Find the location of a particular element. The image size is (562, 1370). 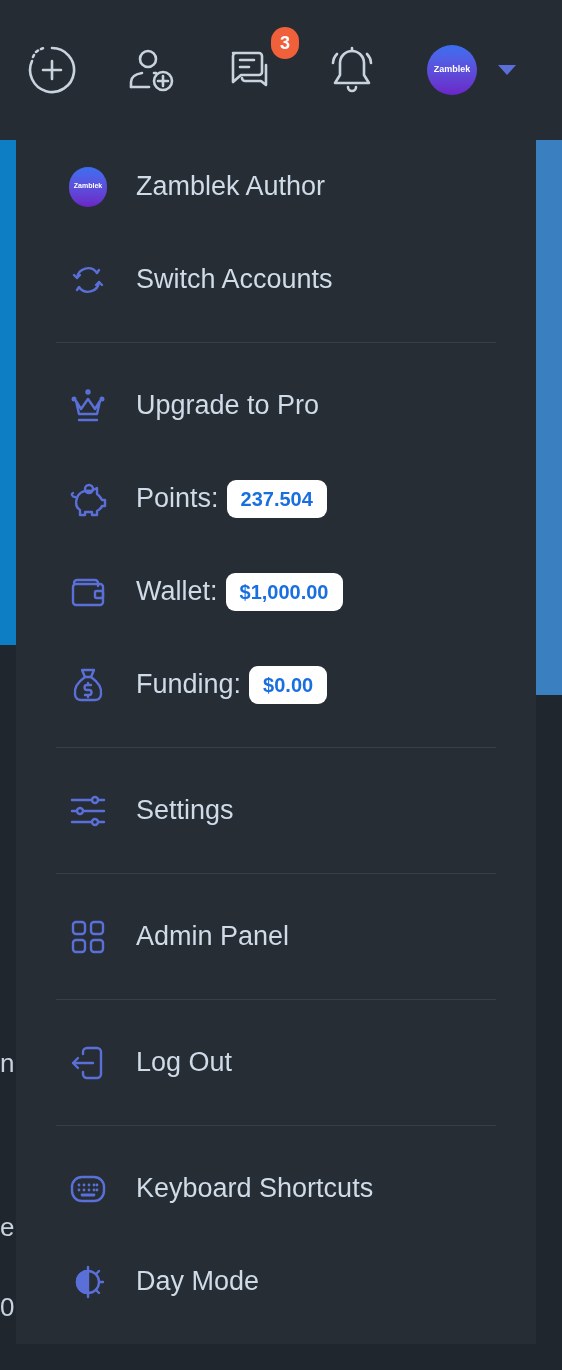

menu-label: Settings is located at coordinates (185, 811).